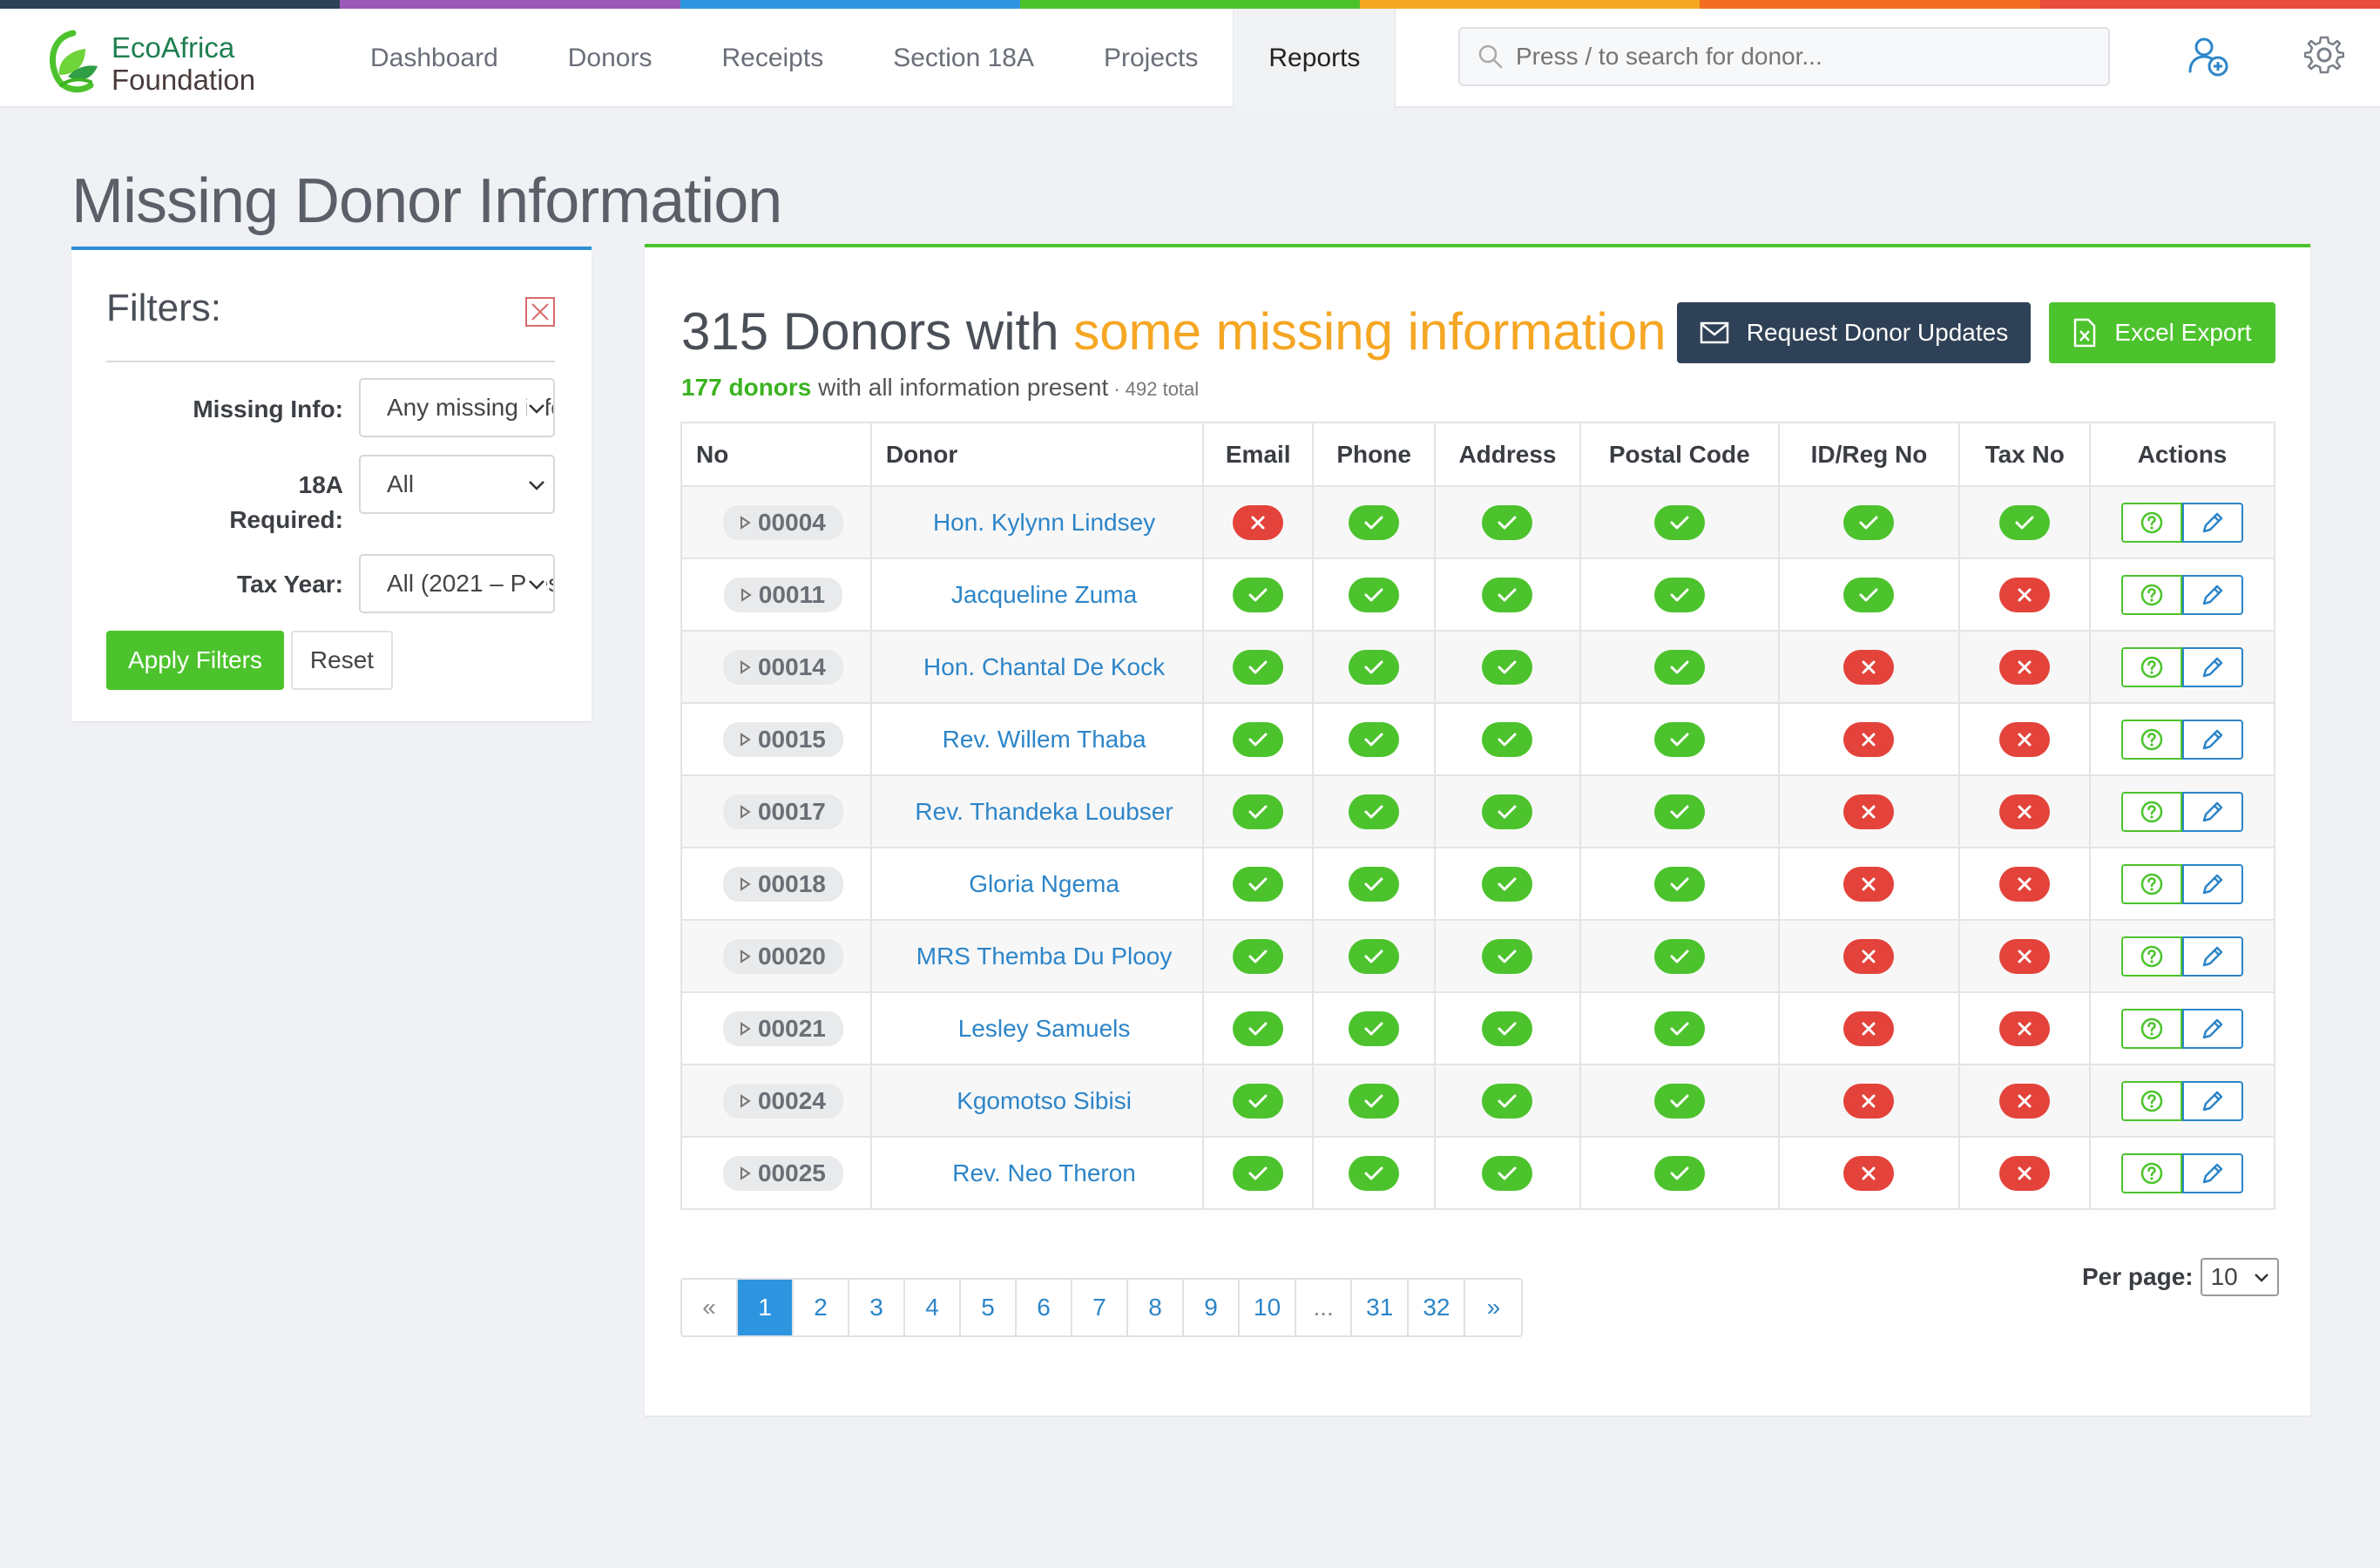 Image resolution: width=2380 pixels, height=1568 pixels. Describe the element at coordinates (1212, 1307) in the screenshot. I see `pagination-page-button: 9` at that location.